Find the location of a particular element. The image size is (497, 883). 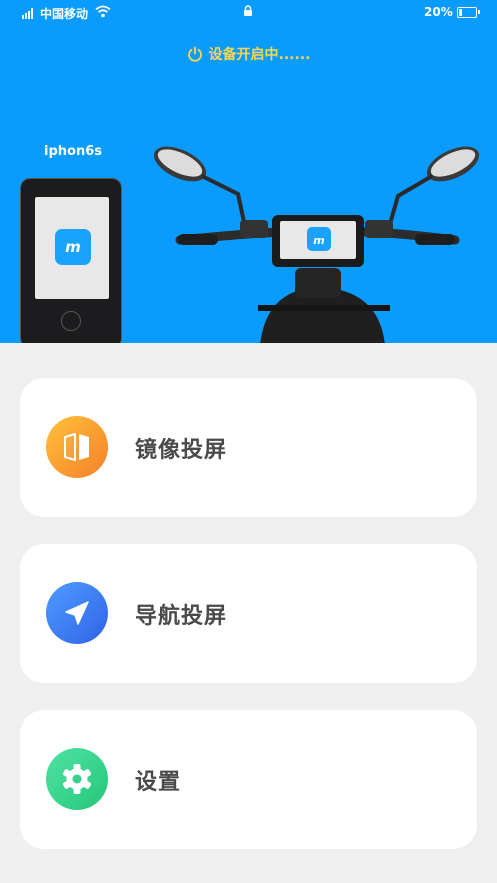

battery-fill is located at coordinates (460, 12).